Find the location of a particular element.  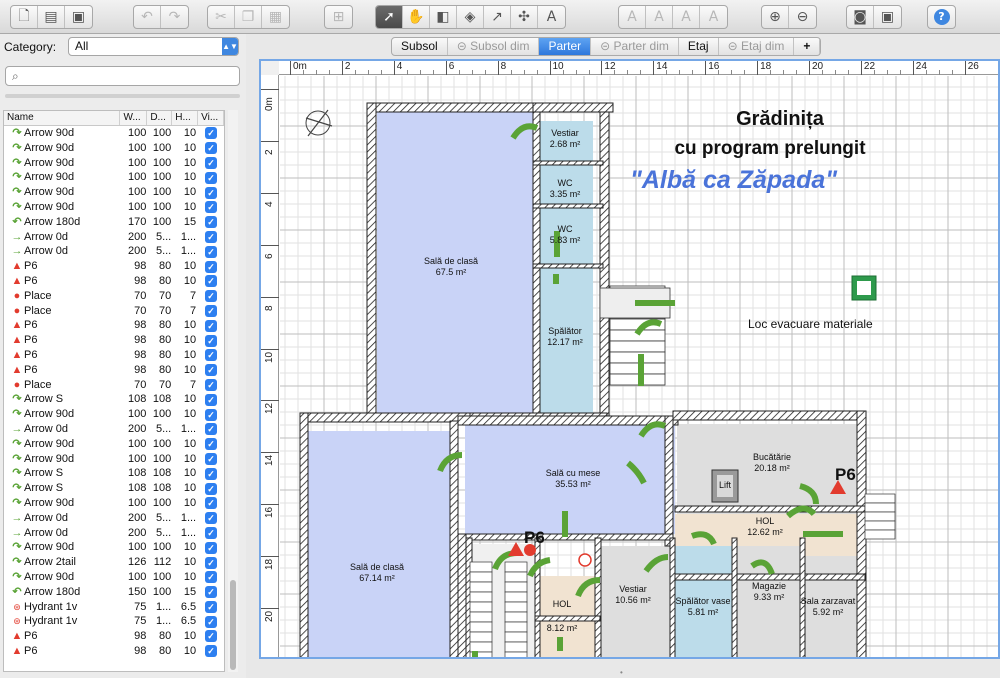

table-row: ↶ Arrow 180d 170 100 15 ✓ is located at coordinates (114, 222).